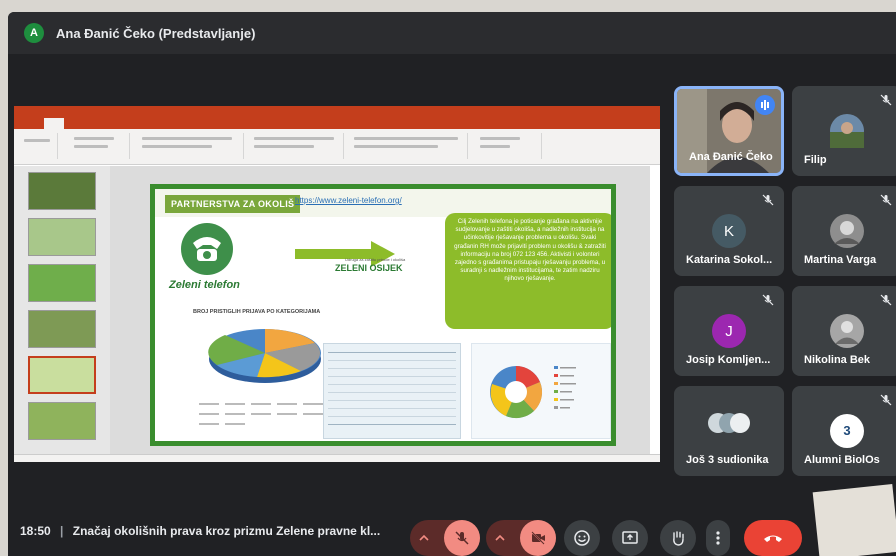  I want to click on participant-tile-alumni: 3 Alumni BiolOs, so click(844, 431).